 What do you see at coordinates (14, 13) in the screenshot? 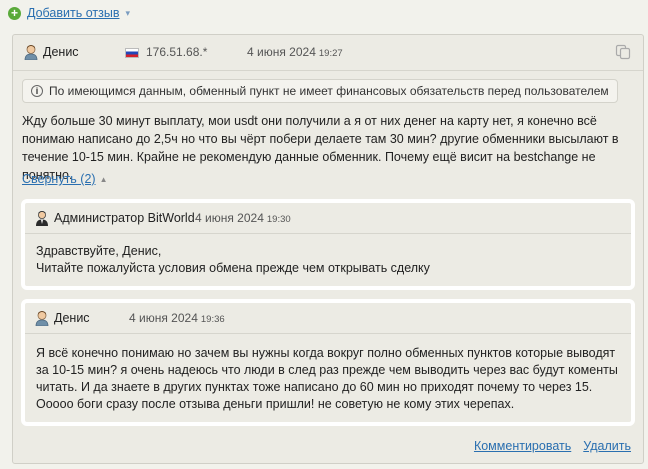
I see `plus-icon: +` at bounding box center [14, 13].